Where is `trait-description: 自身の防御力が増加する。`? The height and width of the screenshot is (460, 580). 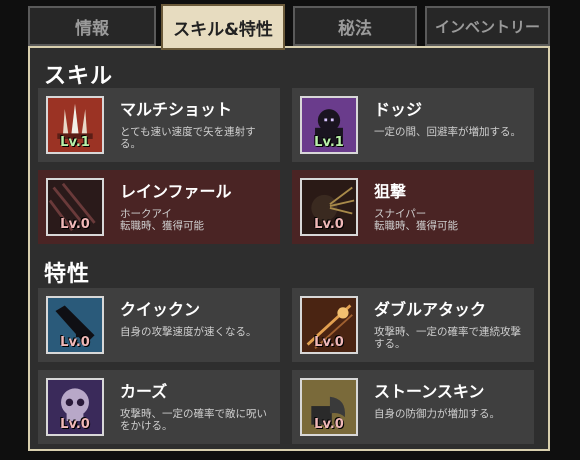
trait-description: 自身の防御力が増加する。 is located at coordinates (437, 414).